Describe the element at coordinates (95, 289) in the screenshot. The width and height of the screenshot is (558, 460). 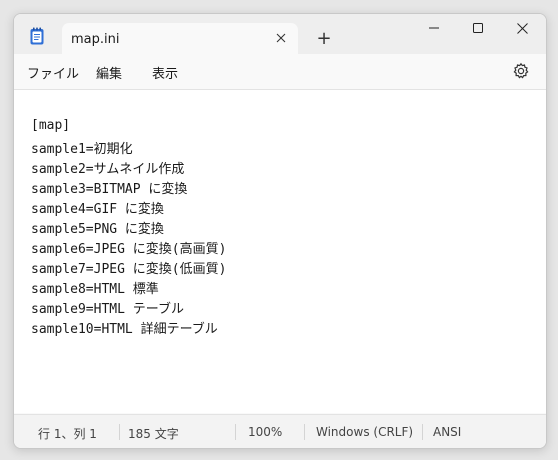
I see `text-line: sample8=HTML 標準` at that location.